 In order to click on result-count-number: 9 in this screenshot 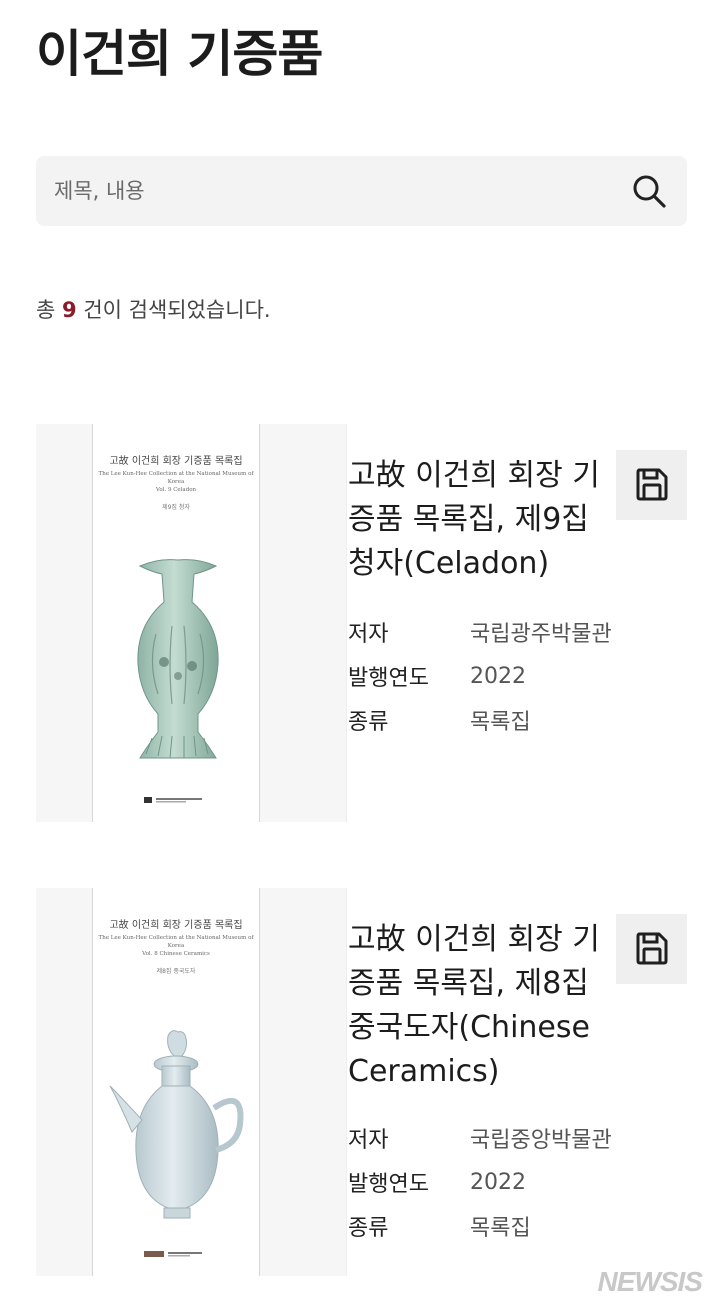, I will do `click(69, 310)`.